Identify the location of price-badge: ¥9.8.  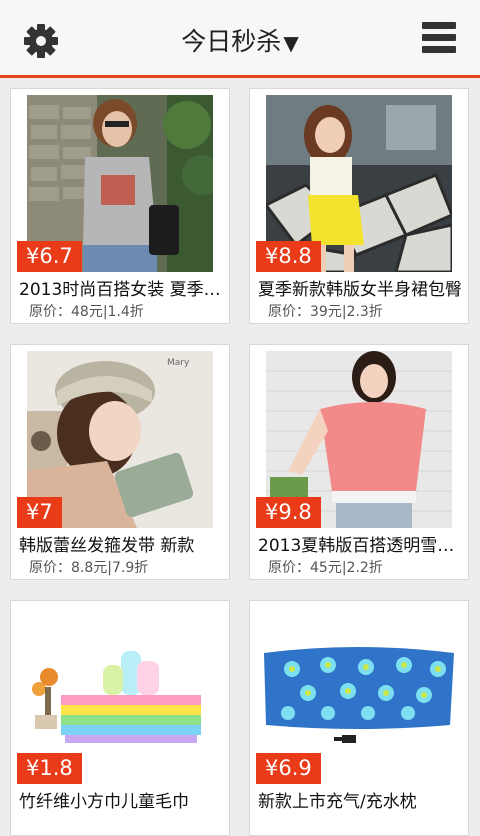
(288, 512).